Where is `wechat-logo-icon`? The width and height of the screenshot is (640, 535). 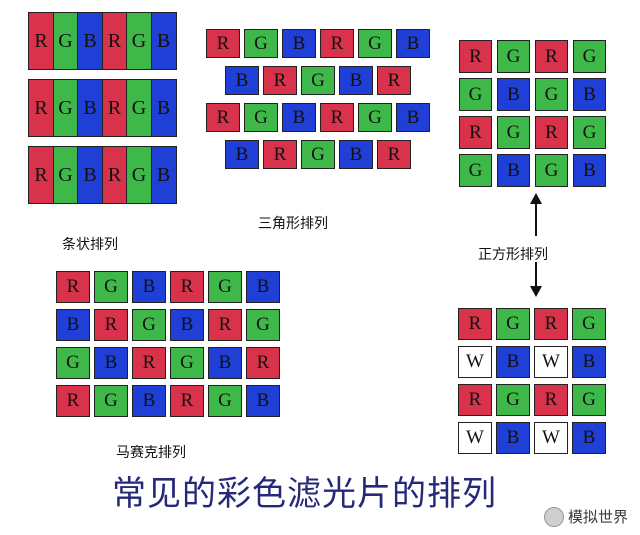
wechat-logo-icon is located at coordinates (553, 516).